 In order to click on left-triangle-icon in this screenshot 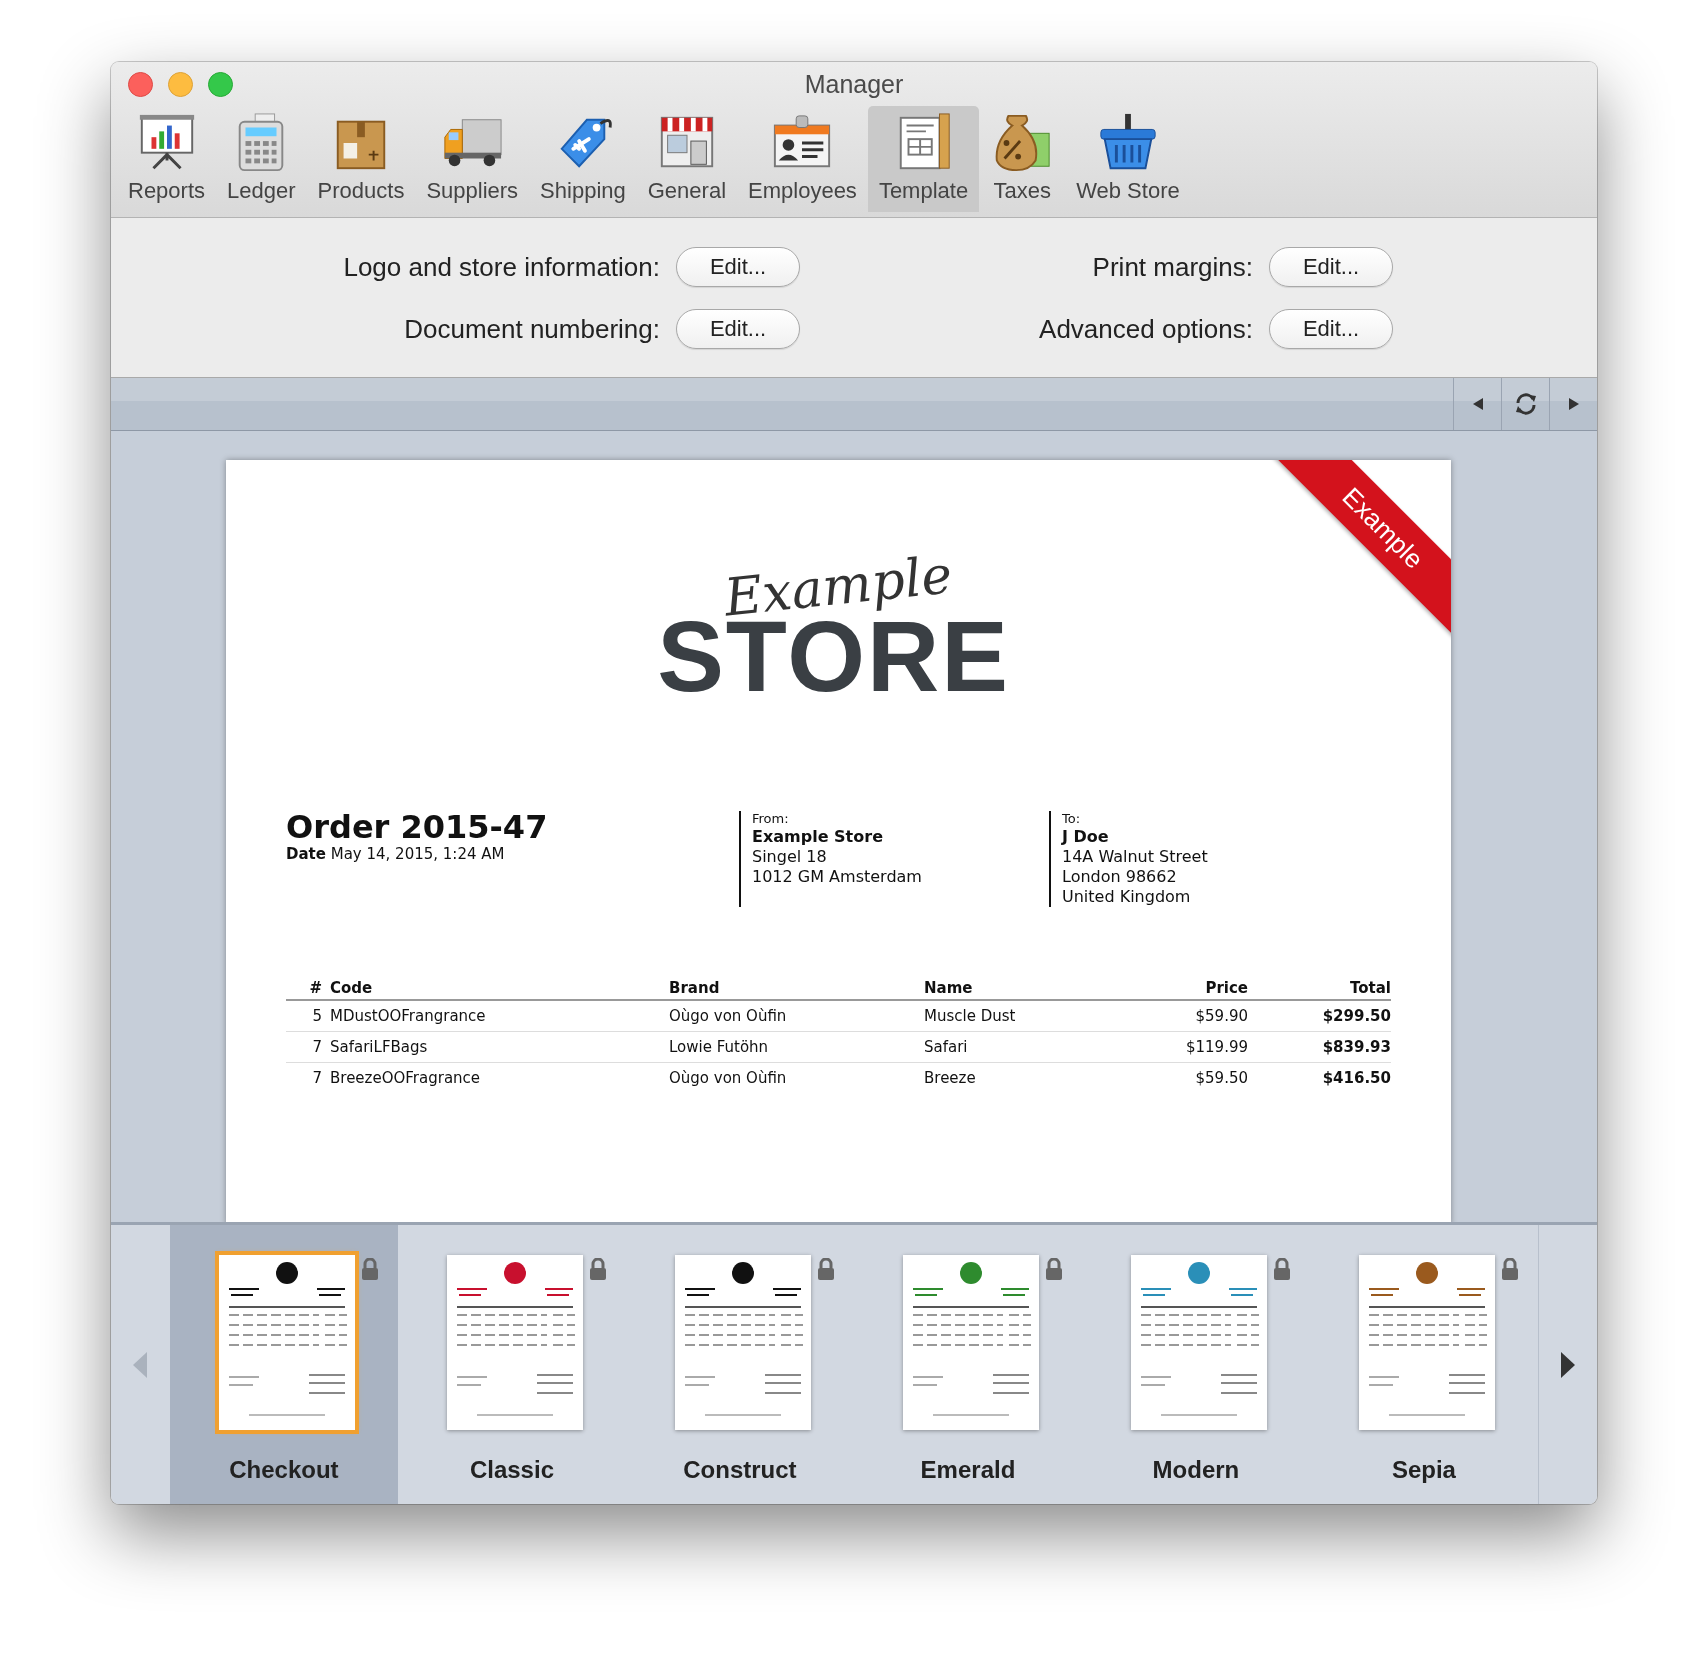, I will do `click(1477, 404)`.